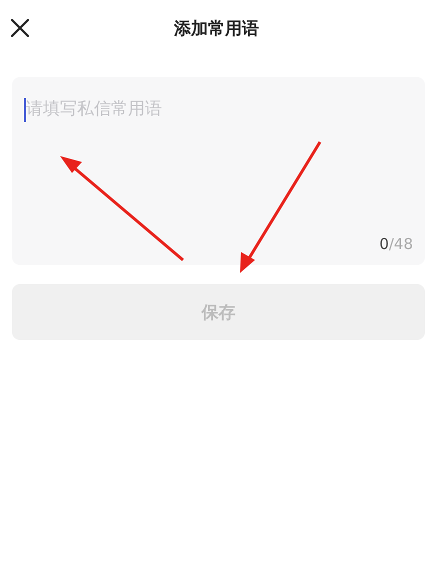 This screenshot has width=433, height=588. Describe the element at coordinates (384, 244) in the screenshot. I see `character-count: 0` at that location.